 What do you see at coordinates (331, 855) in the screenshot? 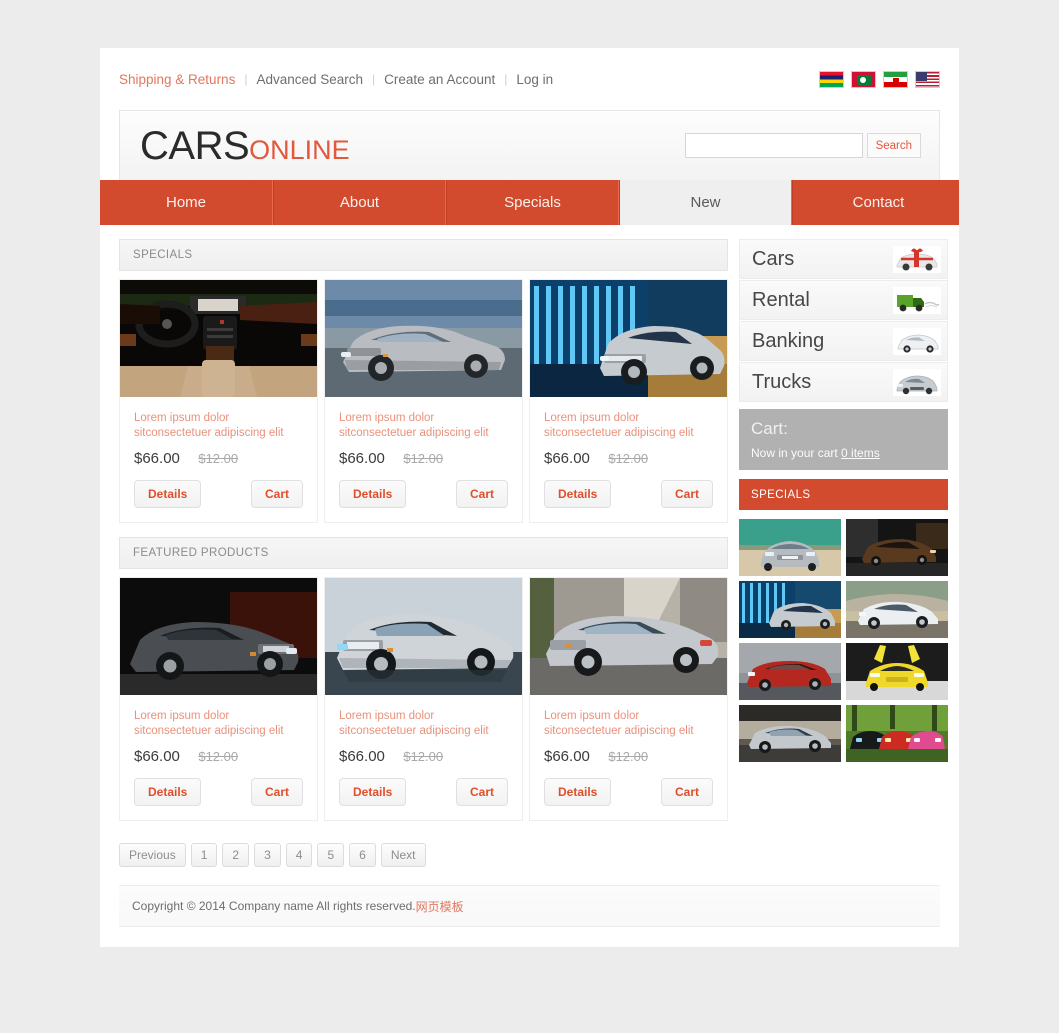
I see `pagination-page-5: 5` at bounding box center [331, 855].